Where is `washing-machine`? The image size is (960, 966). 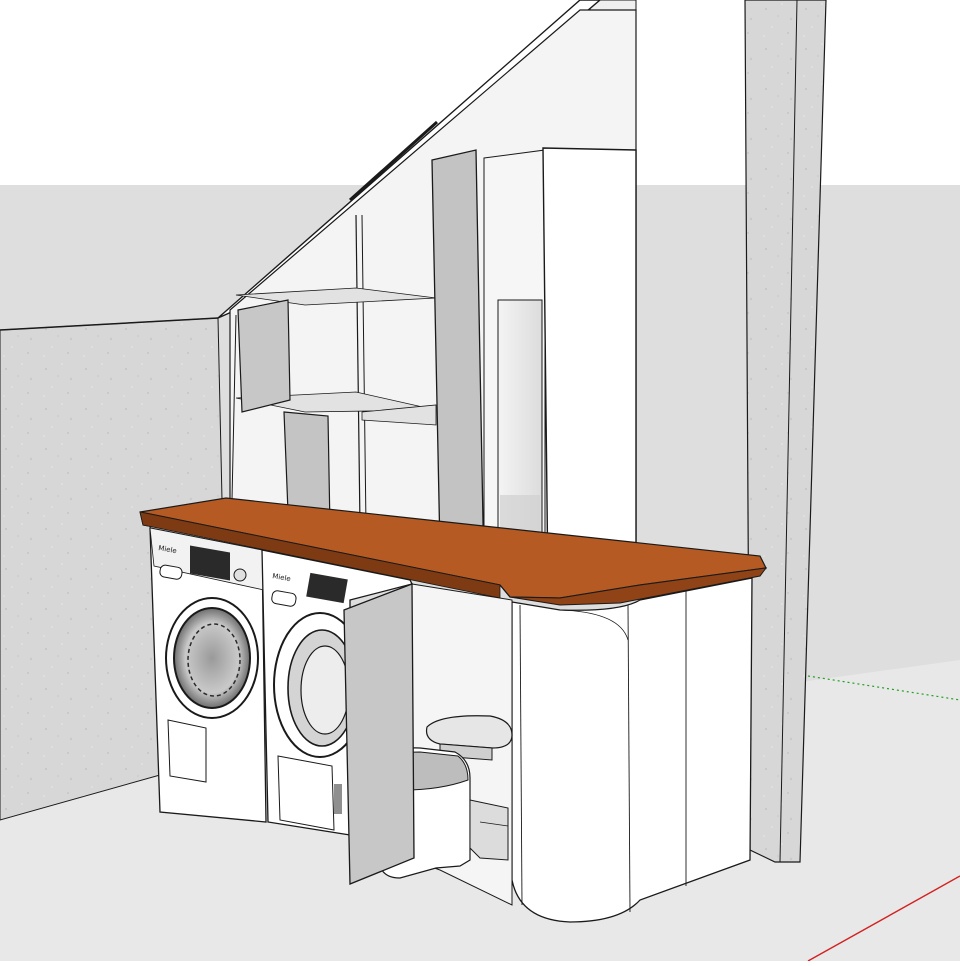 washing-machine is located at coordinates (208, 675).